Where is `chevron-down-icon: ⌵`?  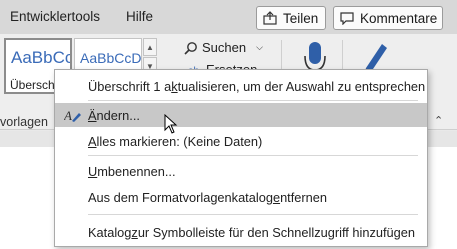
chevron-down-icon: ⌵ is located at coordinates (259, 47).